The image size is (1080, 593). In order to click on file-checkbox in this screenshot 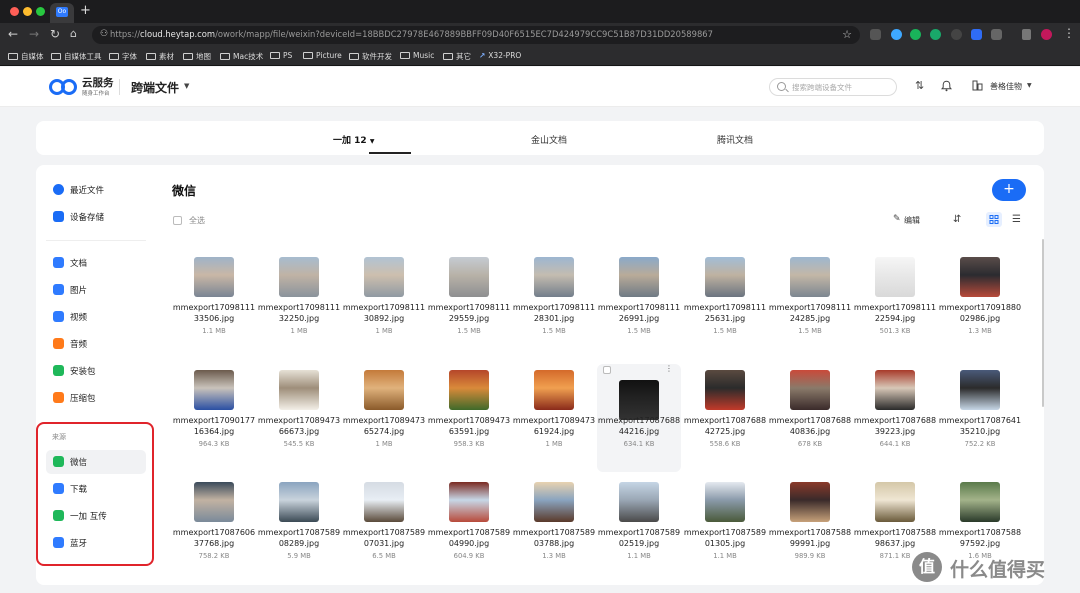, I will do `click(607, 370)`.